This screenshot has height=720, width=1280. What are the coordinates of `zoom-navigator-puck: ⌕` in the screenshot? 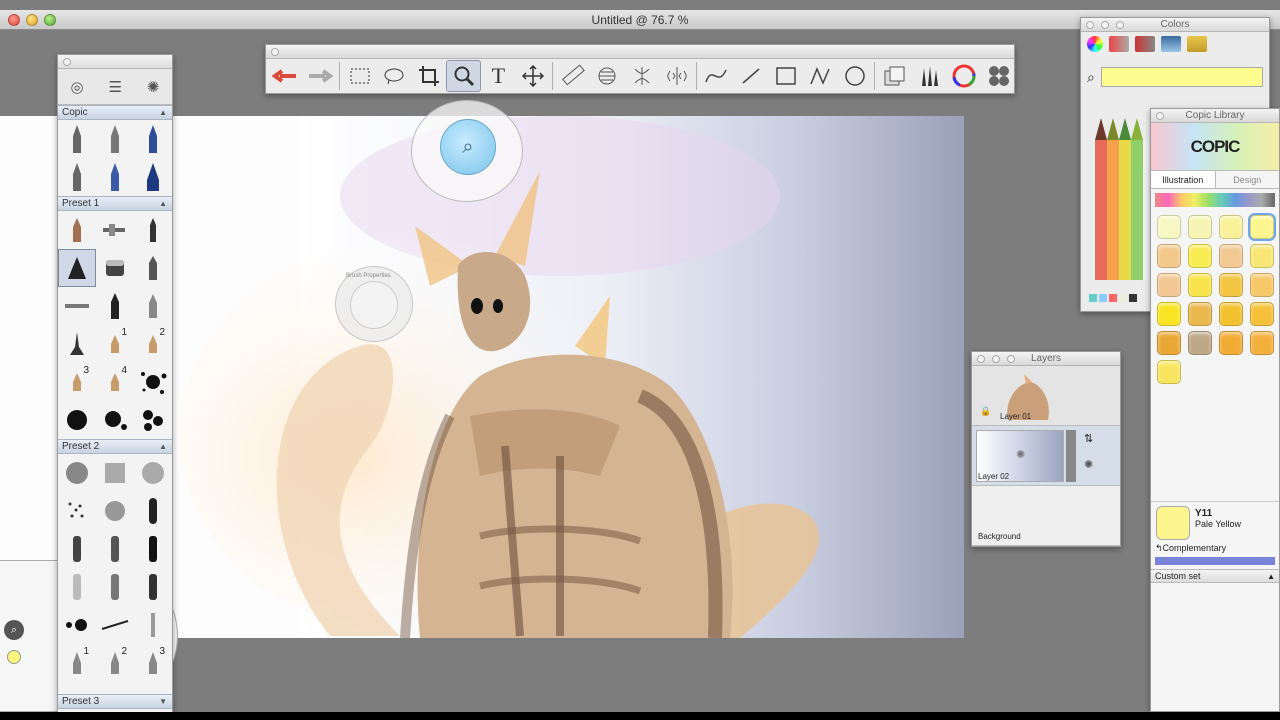 It's located at (467, 151).